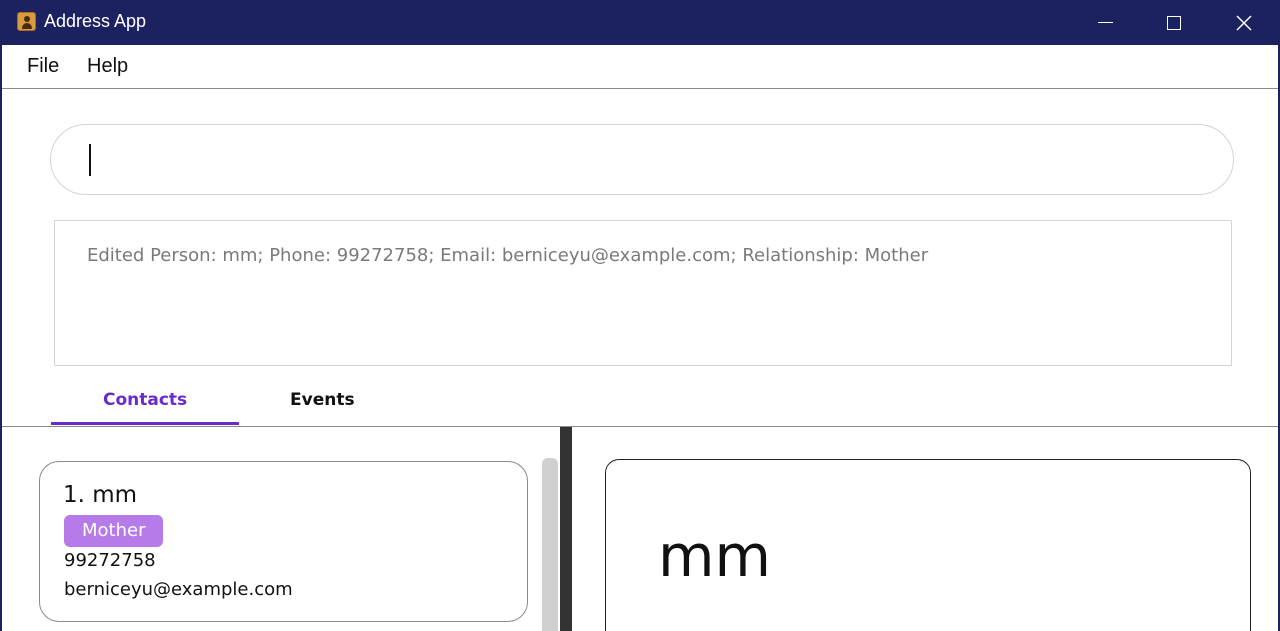 The image size is (1280, 631). I want to click on contact-phone: 99272758, so click(110, 560).